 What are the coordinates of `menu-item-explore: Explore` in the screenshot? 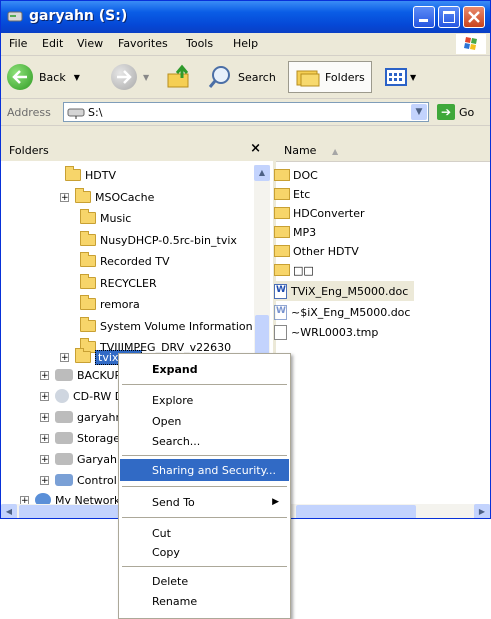 It's located at (204, 400).